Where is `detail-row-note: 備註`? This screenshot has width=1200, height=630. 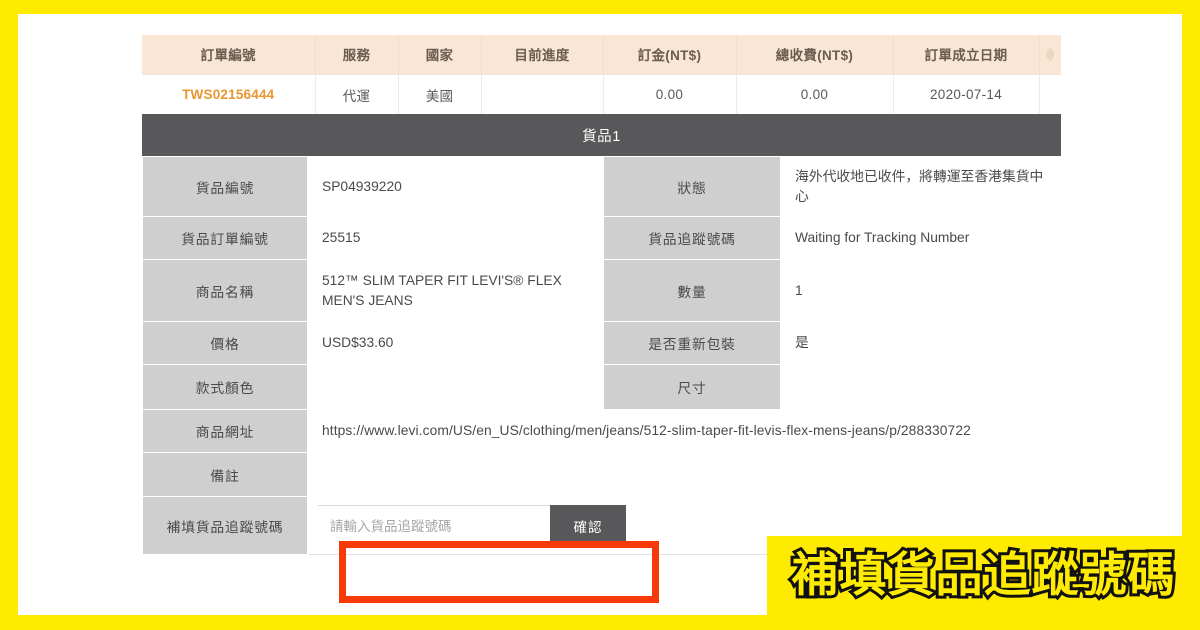
detail-row-note: 備註 is located at coordinates (602, 474).